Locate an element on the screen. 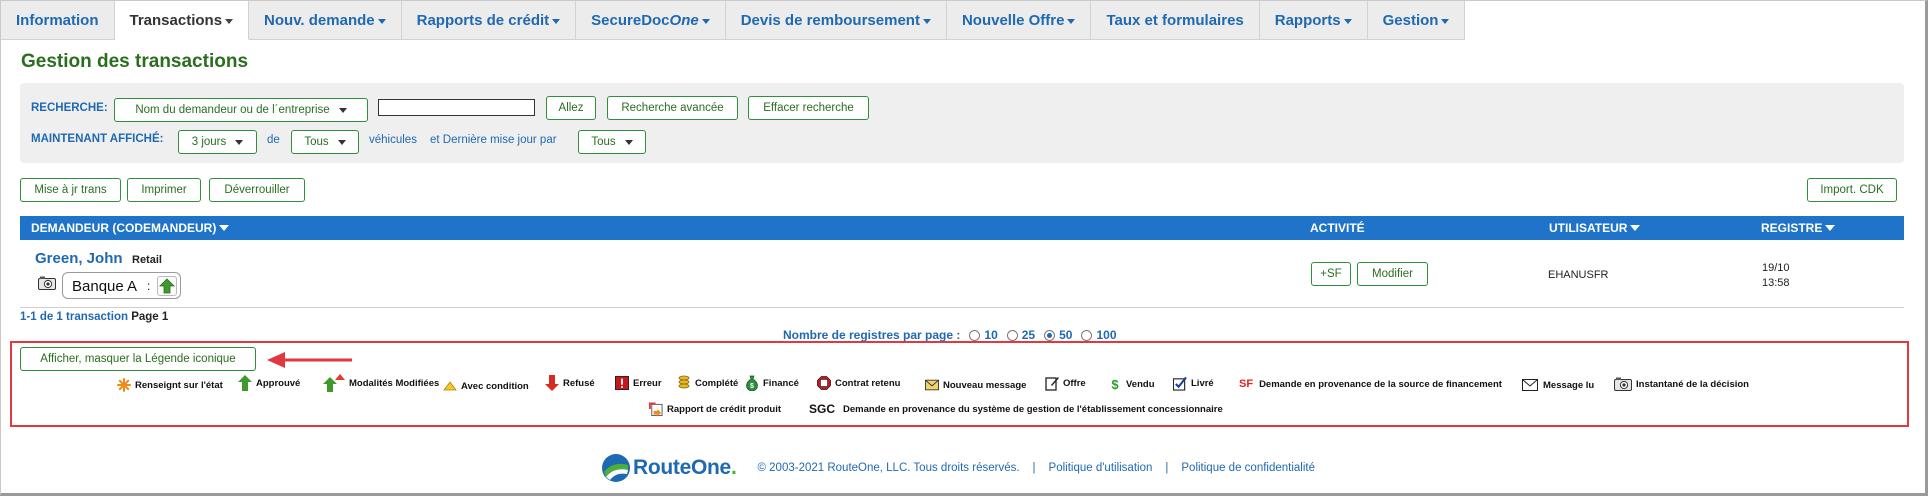 This screenshot has height=497, width=1928. days-select: 3 jours is located at coordinates (217, 142).